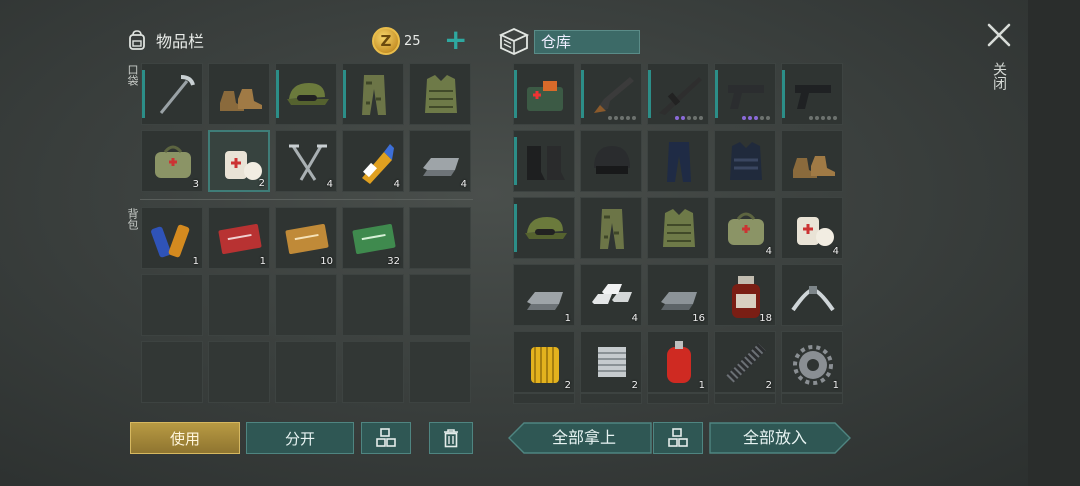 The width and height of the screenshot is (1080, 486). I want to click on inventory-header: 物品栏, so click(165, 40).